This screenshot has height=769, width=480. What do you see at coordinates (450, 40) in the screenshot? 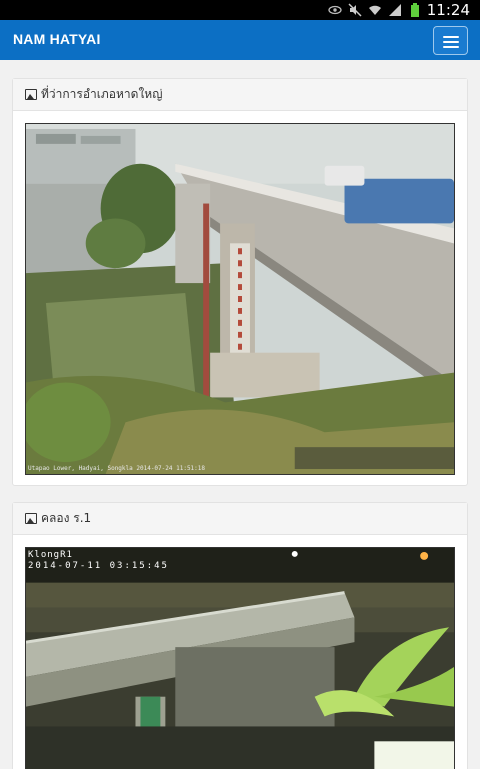
I see `hamburger-menu-icon` at bounding box center [450, 40].